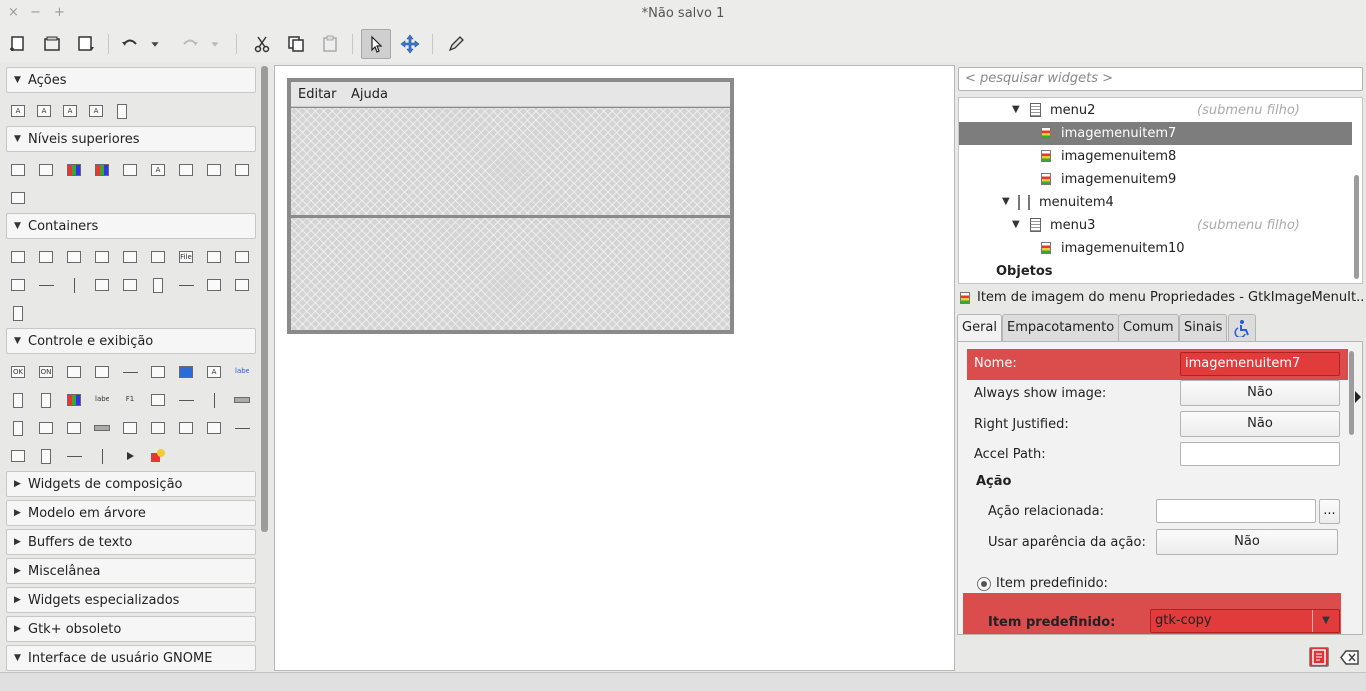  I want to click on palette-check-button-icon, so click(74, 372).